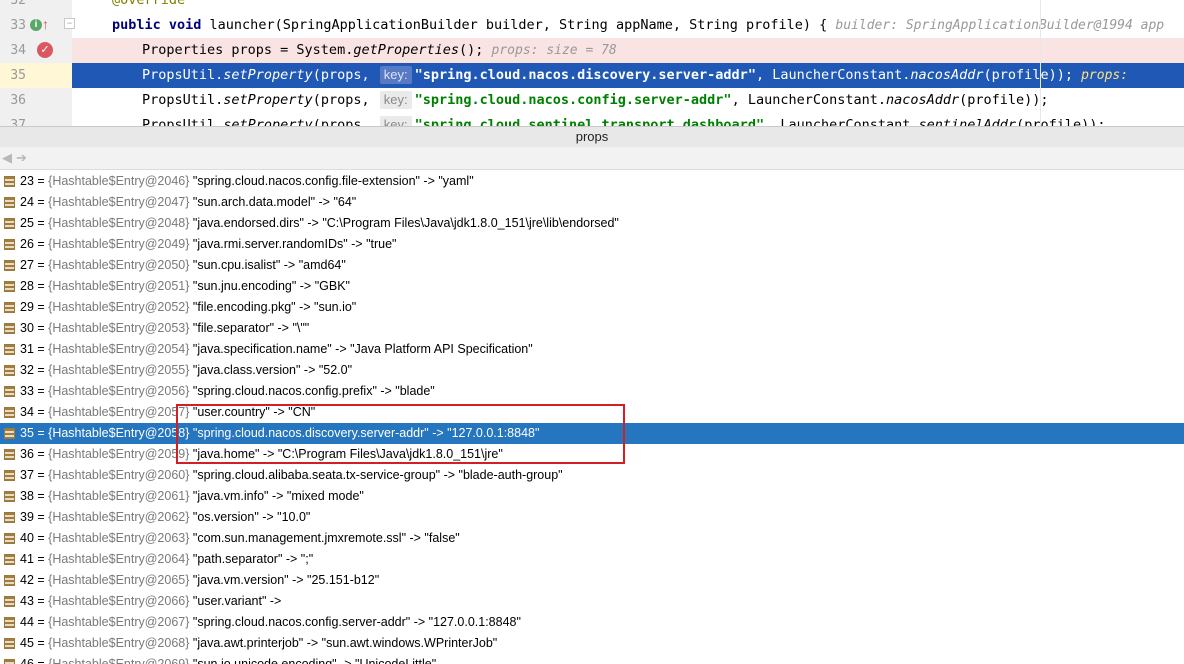 This screenshot has width=1184, height=664. What do you see at coordinates (27, 601) in the screenshot?
I see `entry-index: 43` at bounding box center [27, 601].